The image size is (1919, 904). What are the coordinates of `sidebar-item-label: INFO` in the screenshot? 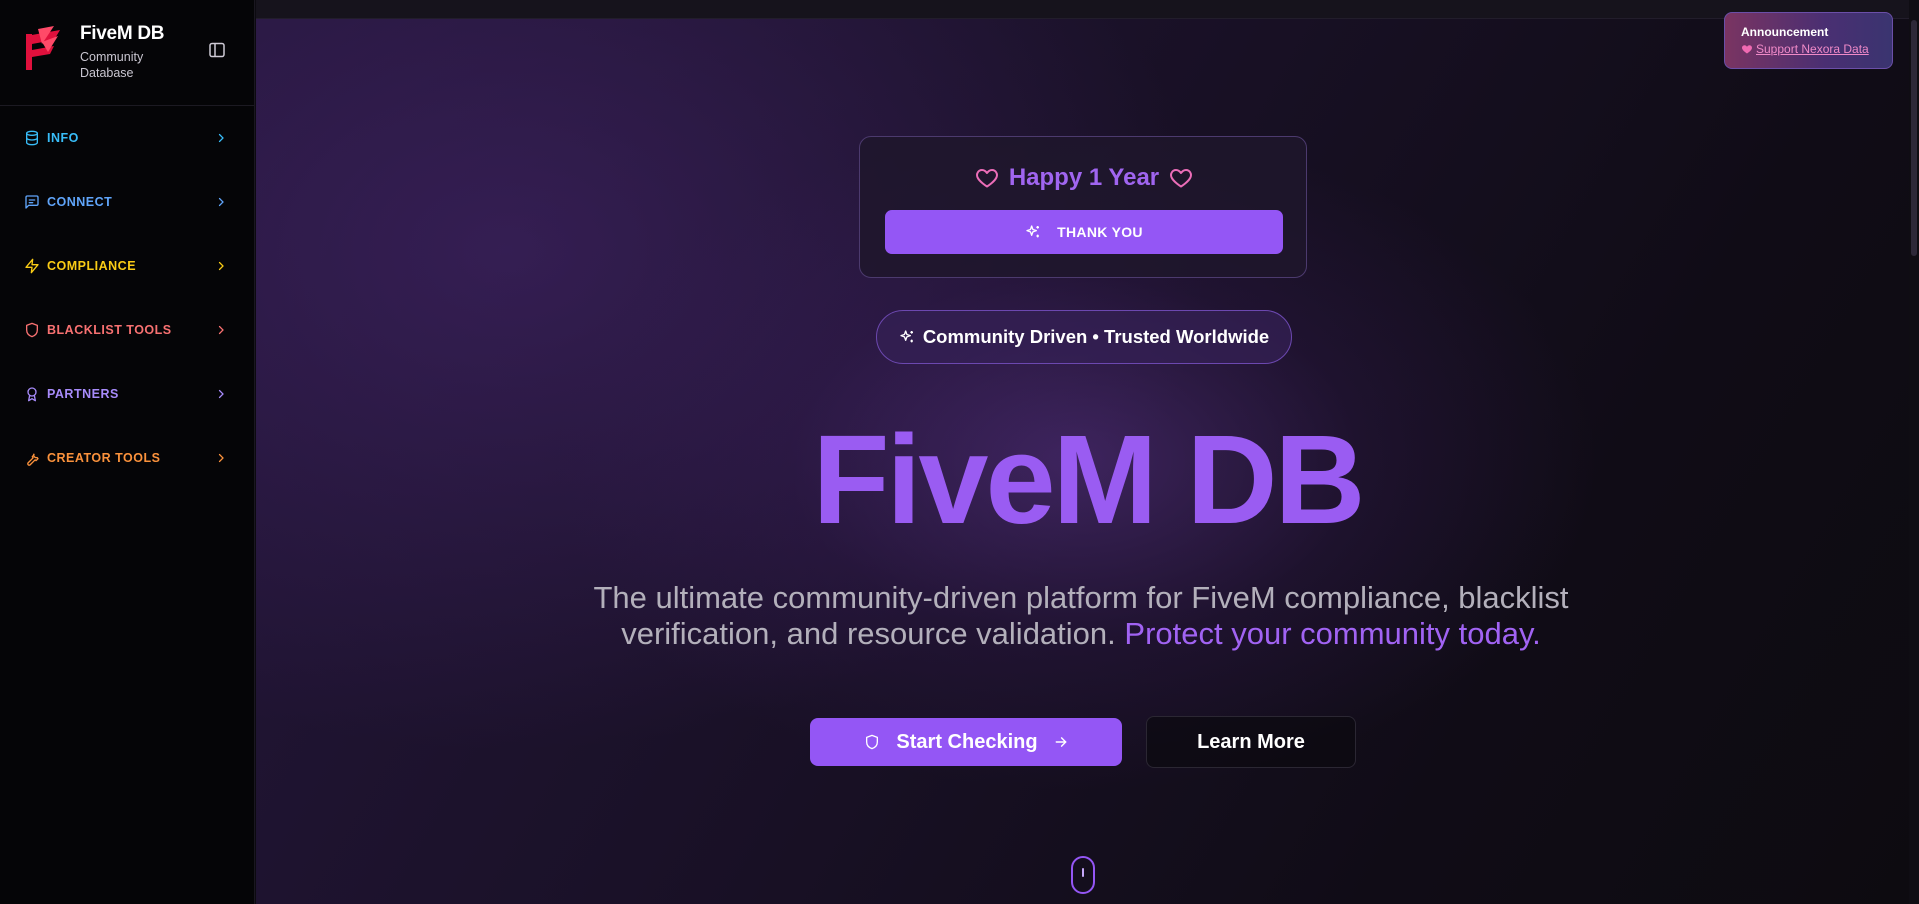 It's located at (63, 138).